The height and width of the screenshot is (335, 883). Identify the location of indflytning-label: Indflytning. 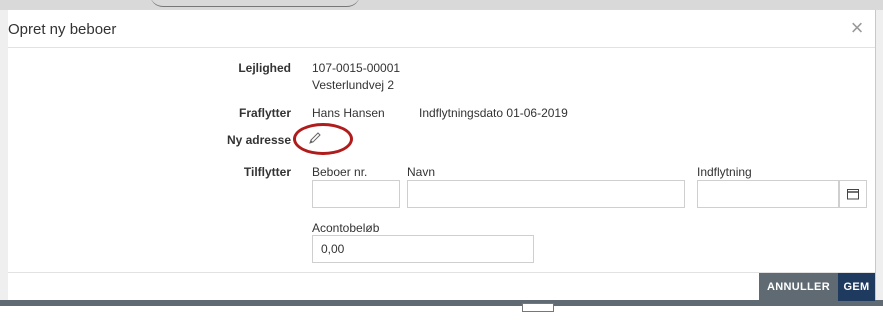
(724, 172).